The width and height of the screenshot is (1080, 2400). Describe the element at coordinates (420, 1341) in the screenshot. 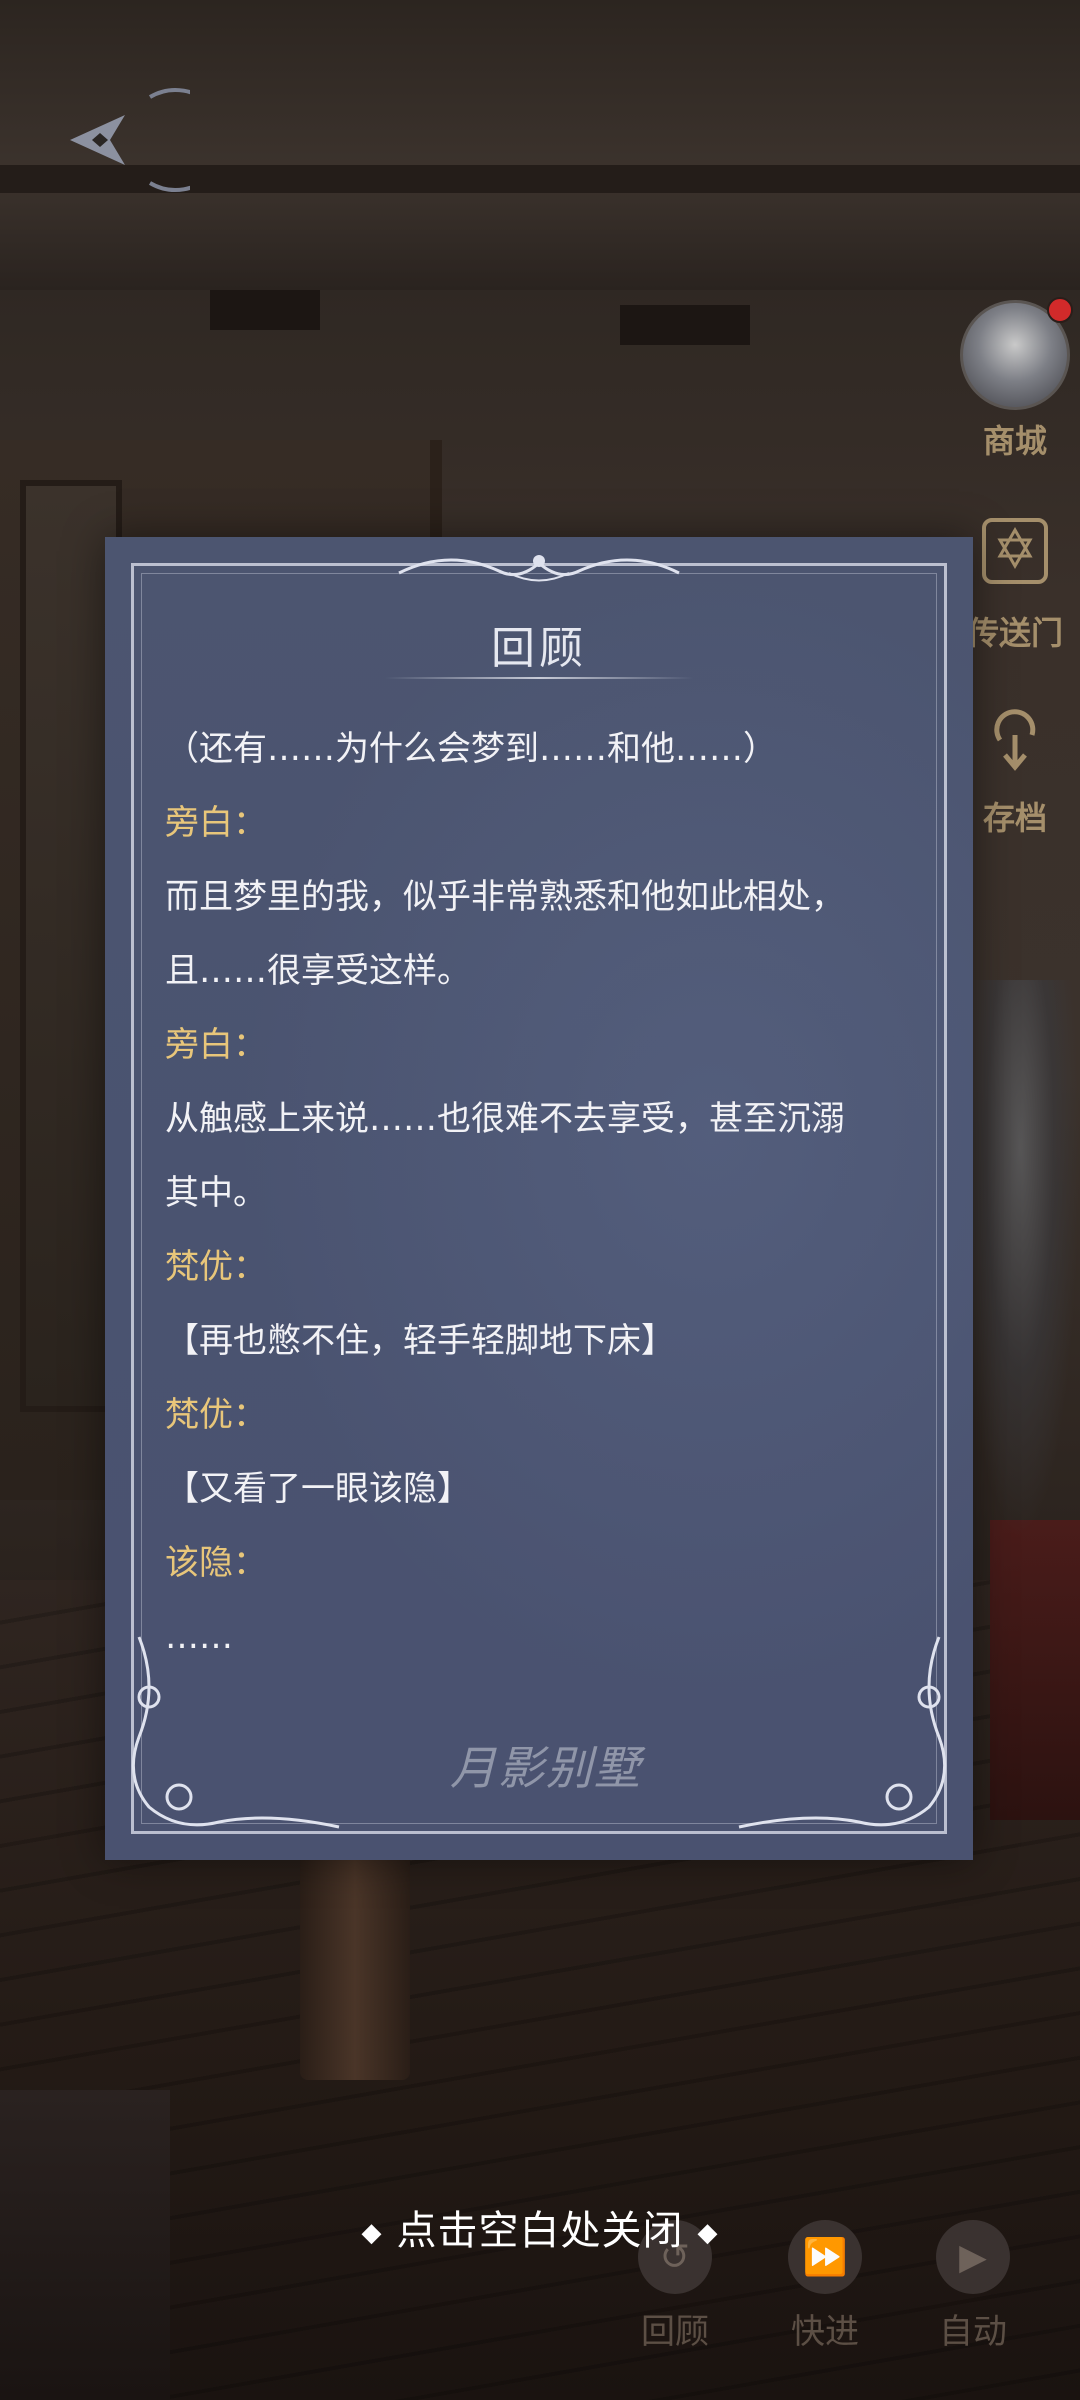

I see `dialogue-line: 【再也憋不住，轻手轻脚地下床】` at that location.